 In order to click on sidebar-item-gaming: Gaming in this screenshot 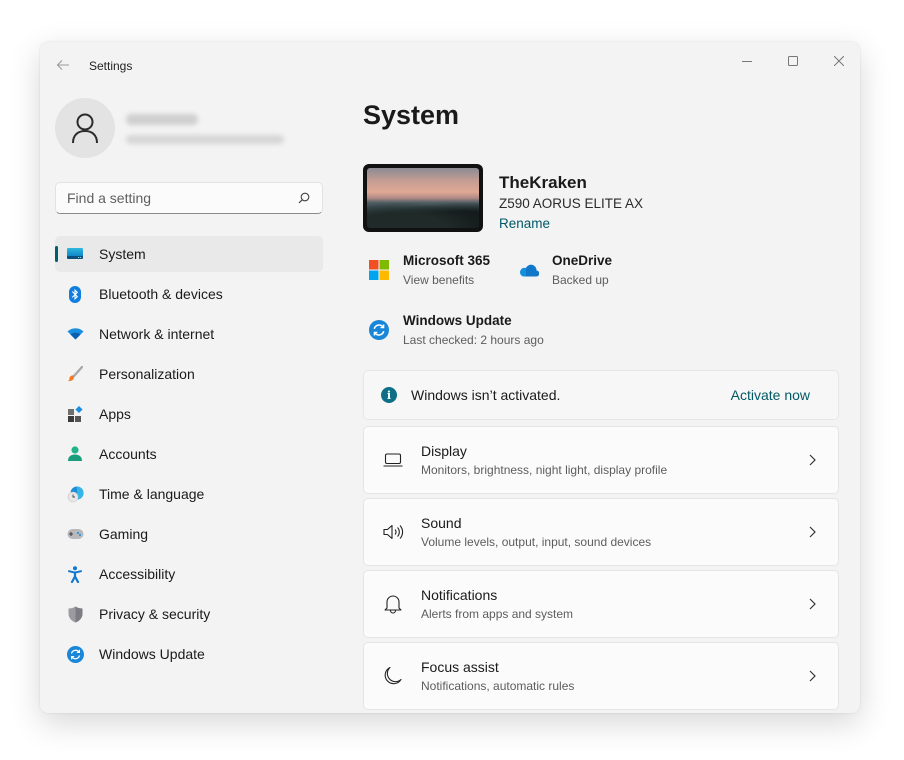, I will do `click(189, 534)`.